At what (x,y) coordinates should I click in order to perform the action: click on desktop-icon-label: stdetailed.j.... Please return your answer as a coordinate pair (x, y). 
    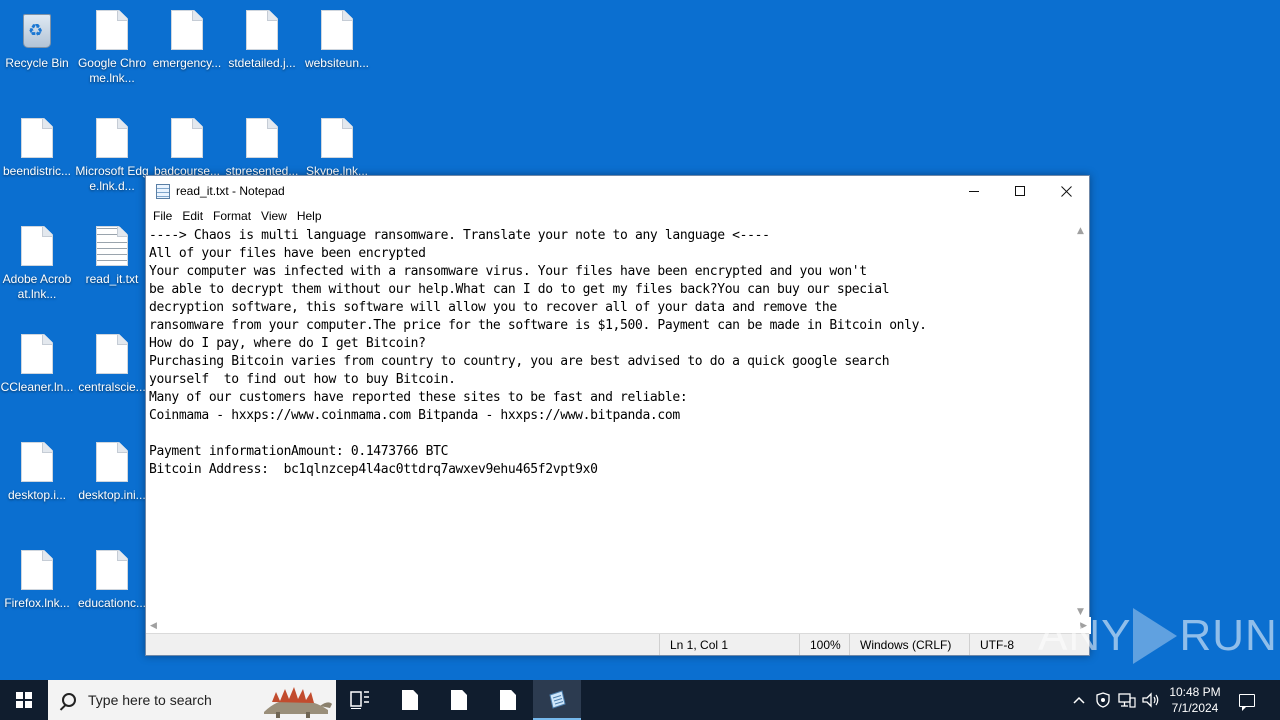
    Looking at the image, I should click on (262, 63).